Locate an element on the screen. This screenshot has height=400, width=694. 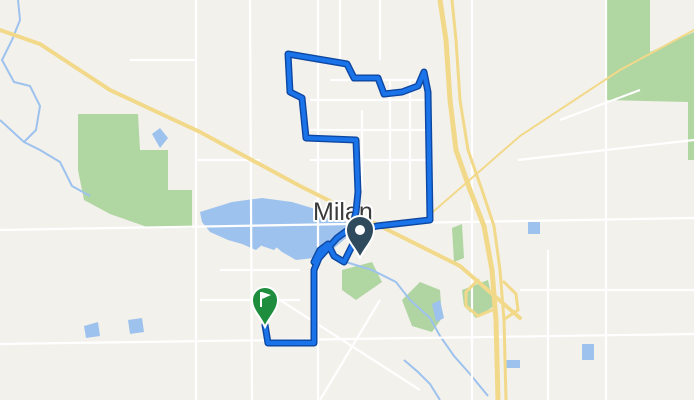
location-pin-dot is located at coordinates (360, 230).